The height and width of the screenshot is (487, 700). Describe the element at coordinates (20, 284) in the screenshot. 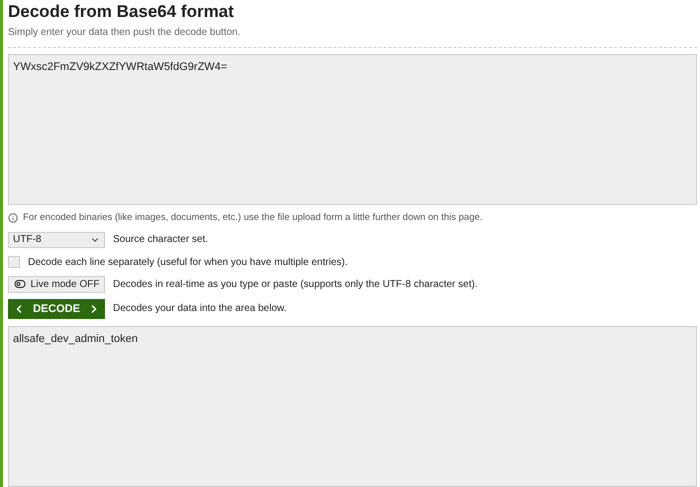

I see `toggle-icon` at that location.